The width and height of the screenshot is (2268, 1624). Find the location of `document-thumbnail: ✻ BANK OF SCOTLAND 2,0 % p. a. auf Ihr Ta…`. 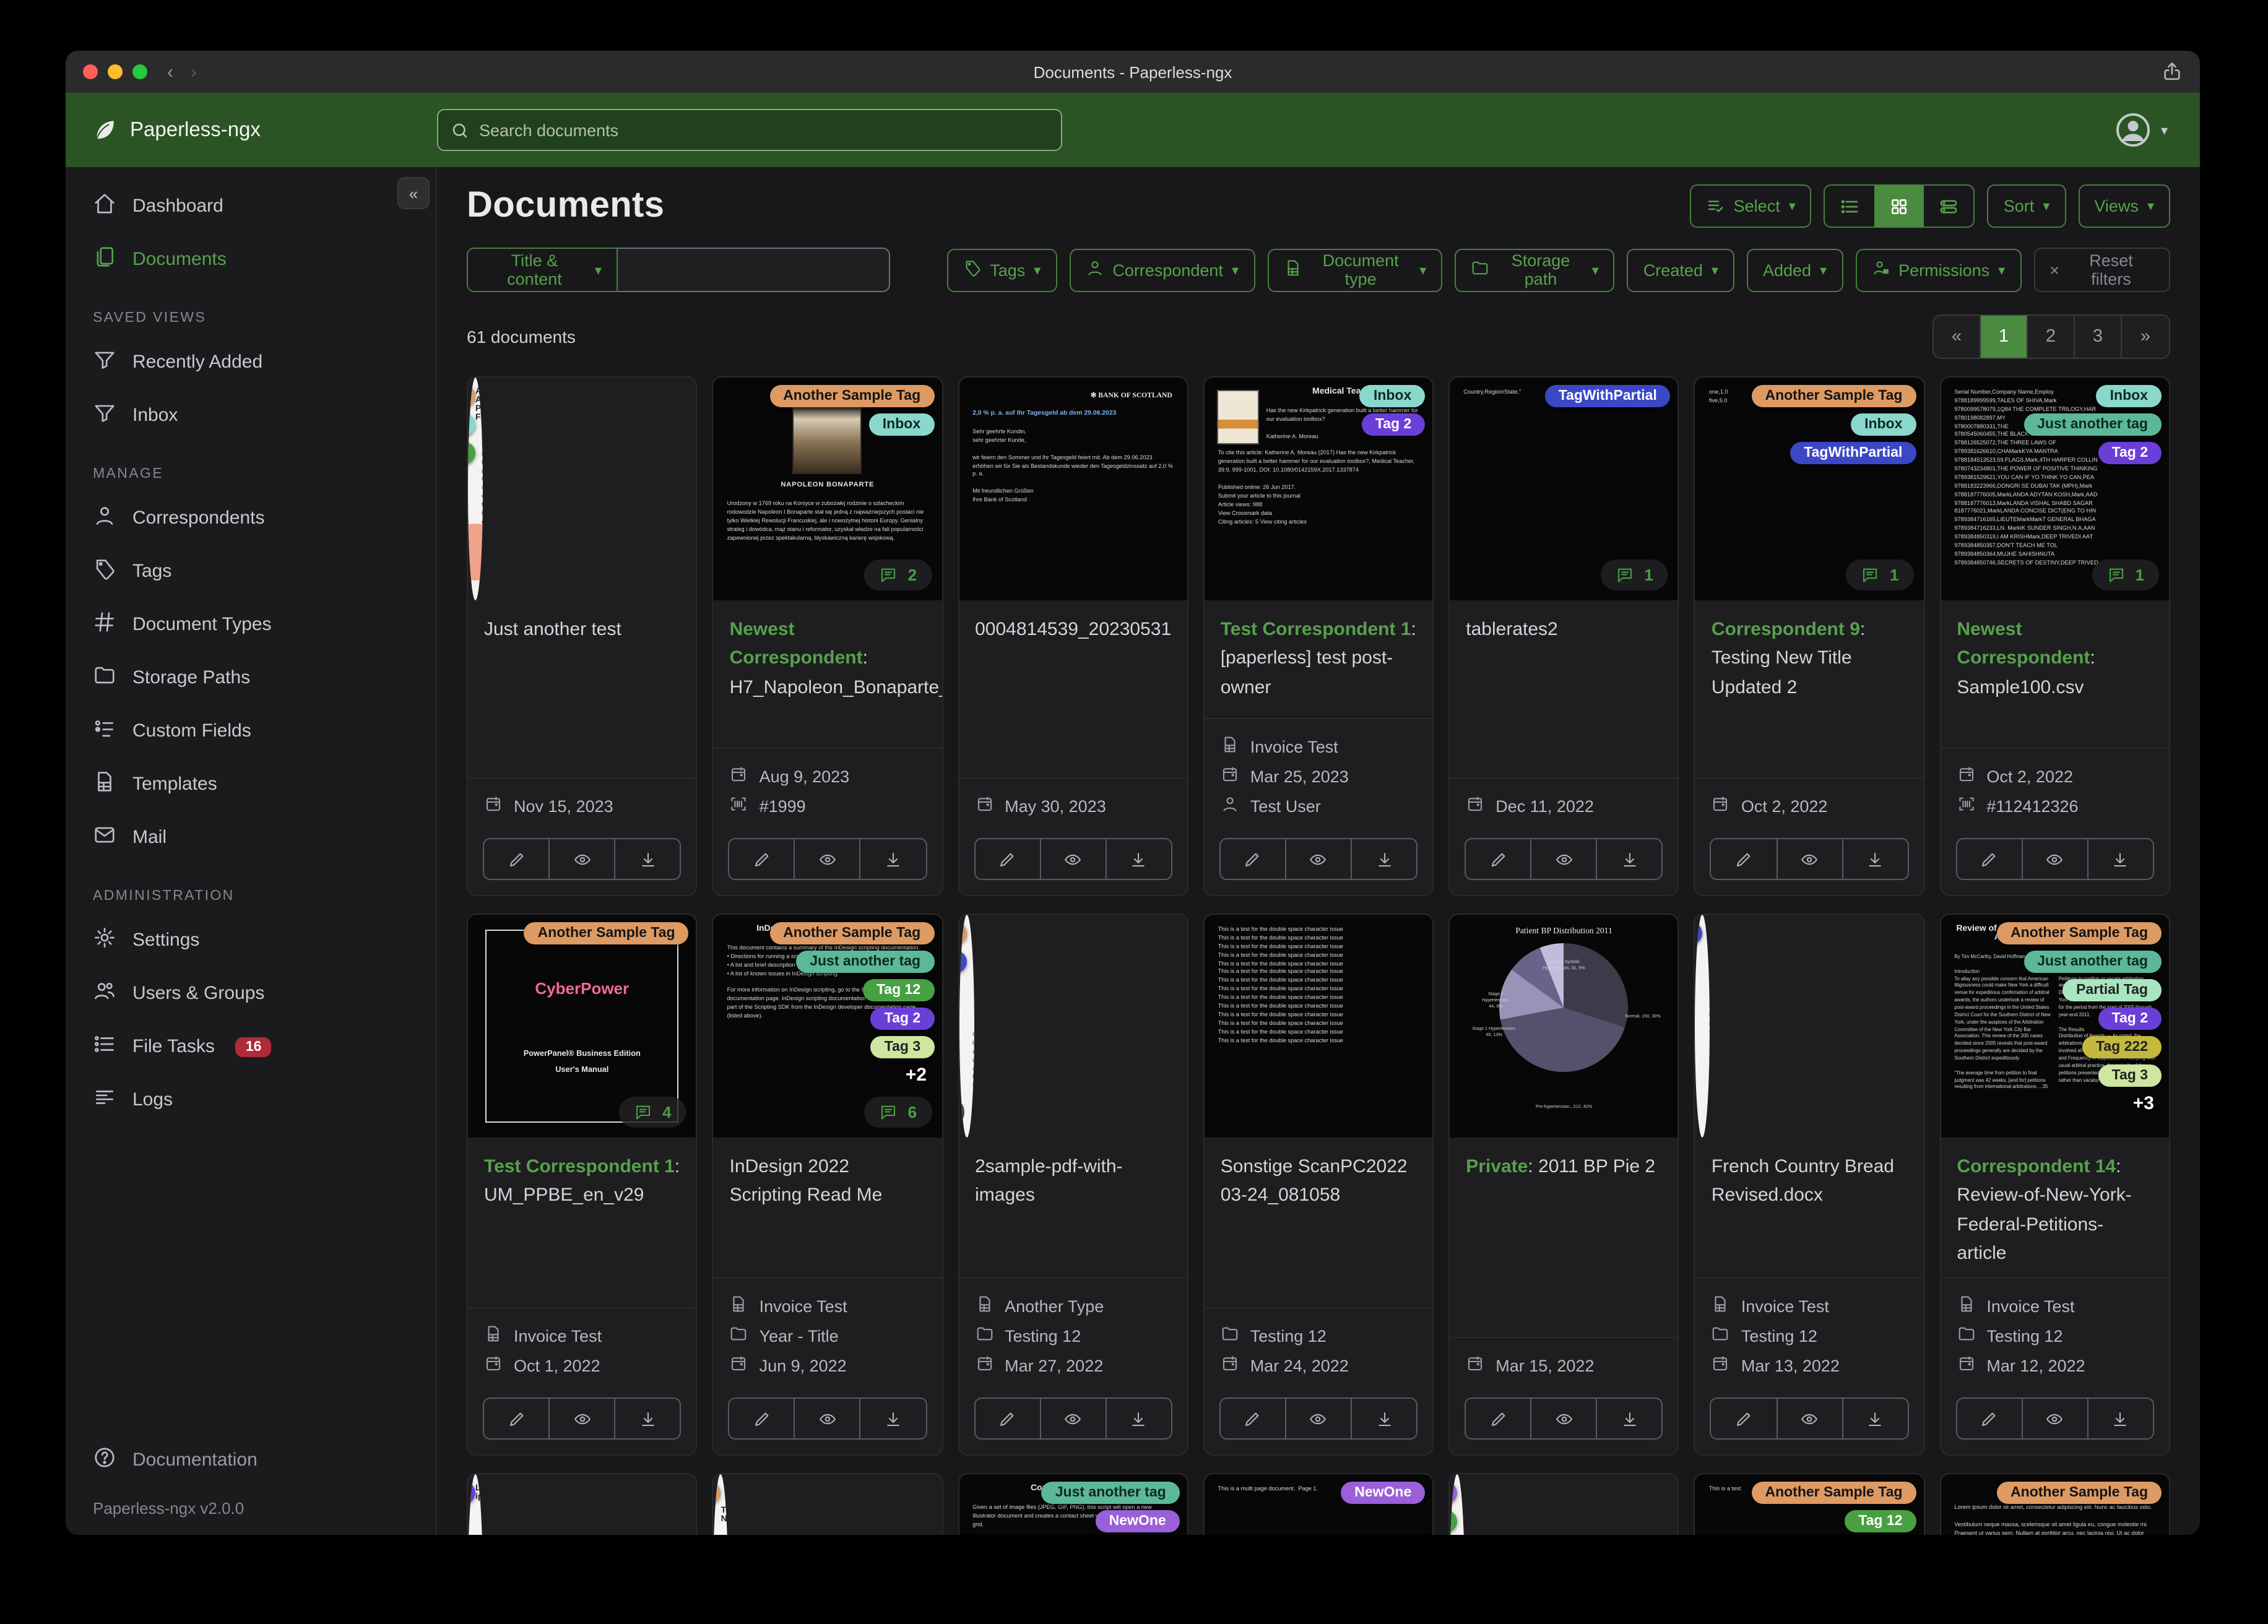

document-thumbnail: ✻ BANK OF SCOTLAND 2,0 % p. a. auf Ihr Ta… is located at coordinates (1073, 489).